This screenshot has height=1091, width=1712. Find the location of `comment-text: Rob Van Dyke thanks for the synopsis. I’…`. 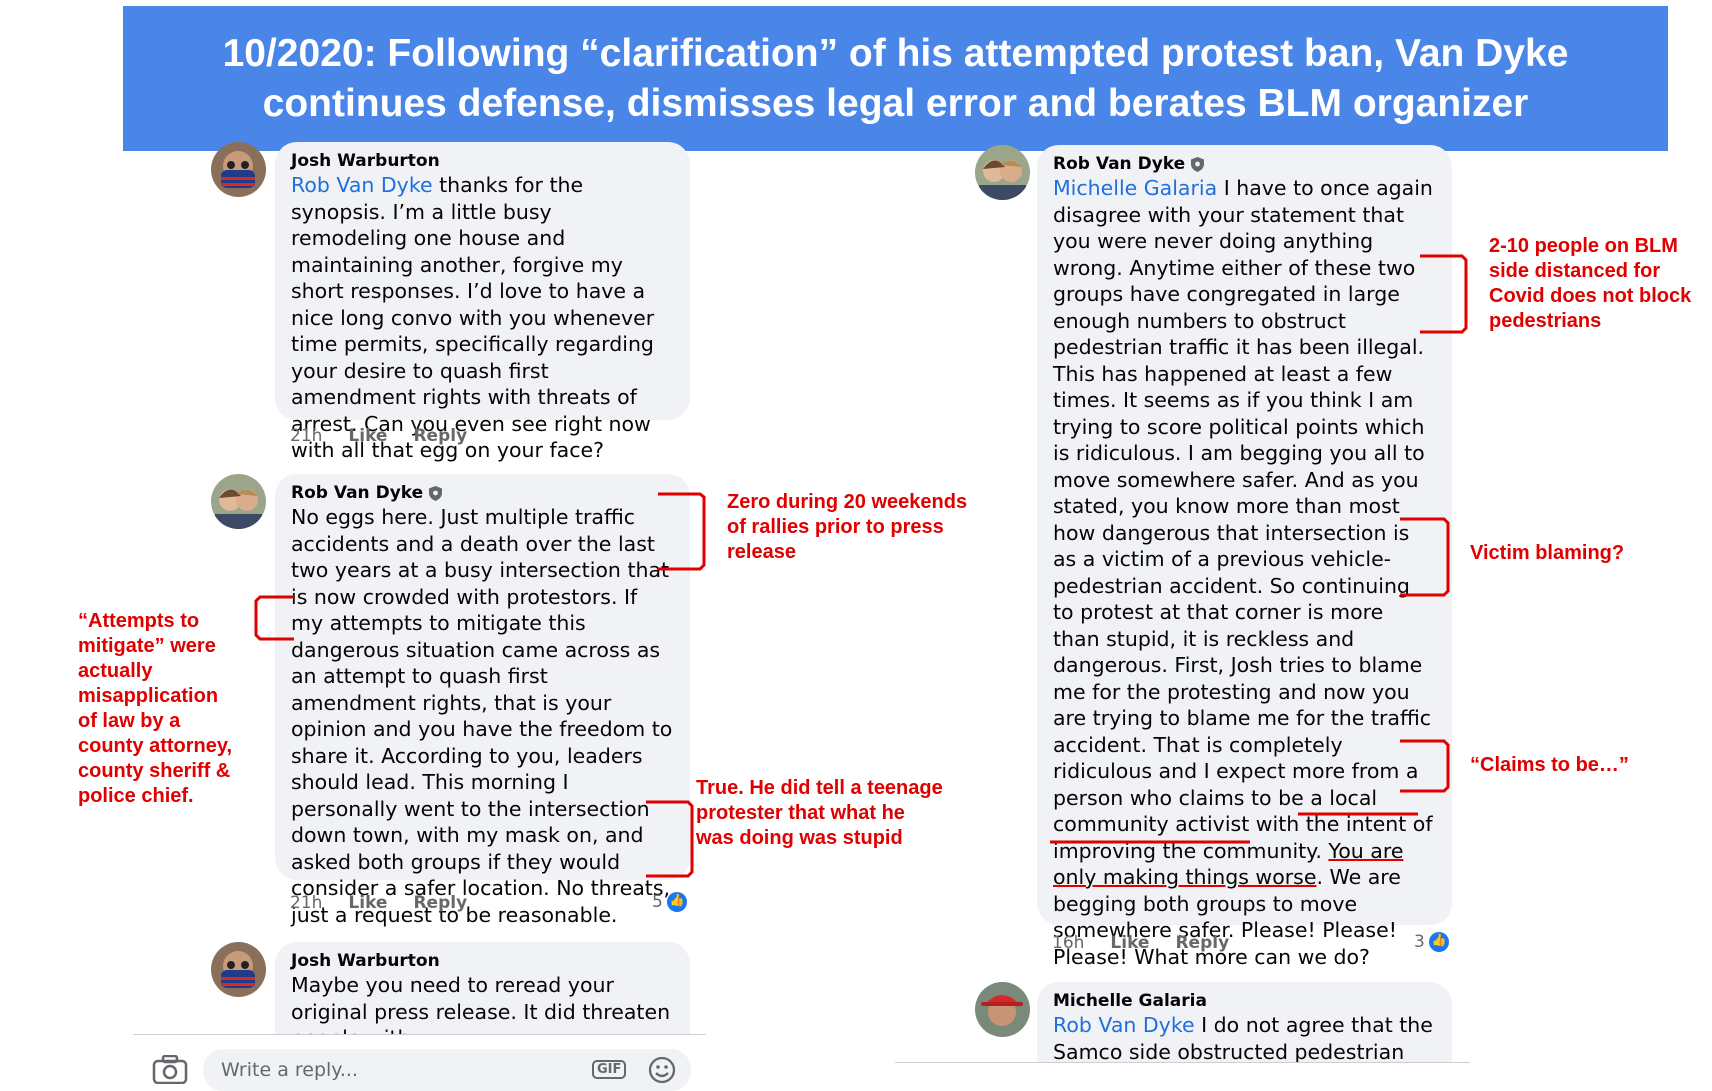

comment-text: Rob Van Dyke thanks for the synopsis. I’… is located at coordinates (482, 318).